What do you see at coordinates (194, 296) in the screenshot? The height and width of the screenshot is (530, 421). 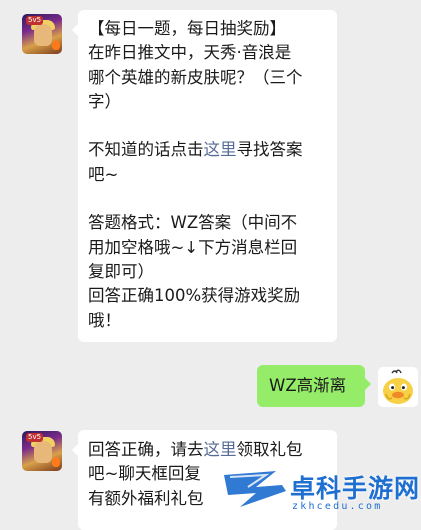 I see `message-line: 回答正确100%获得游戏奖励` at bounding box center [194, 296].